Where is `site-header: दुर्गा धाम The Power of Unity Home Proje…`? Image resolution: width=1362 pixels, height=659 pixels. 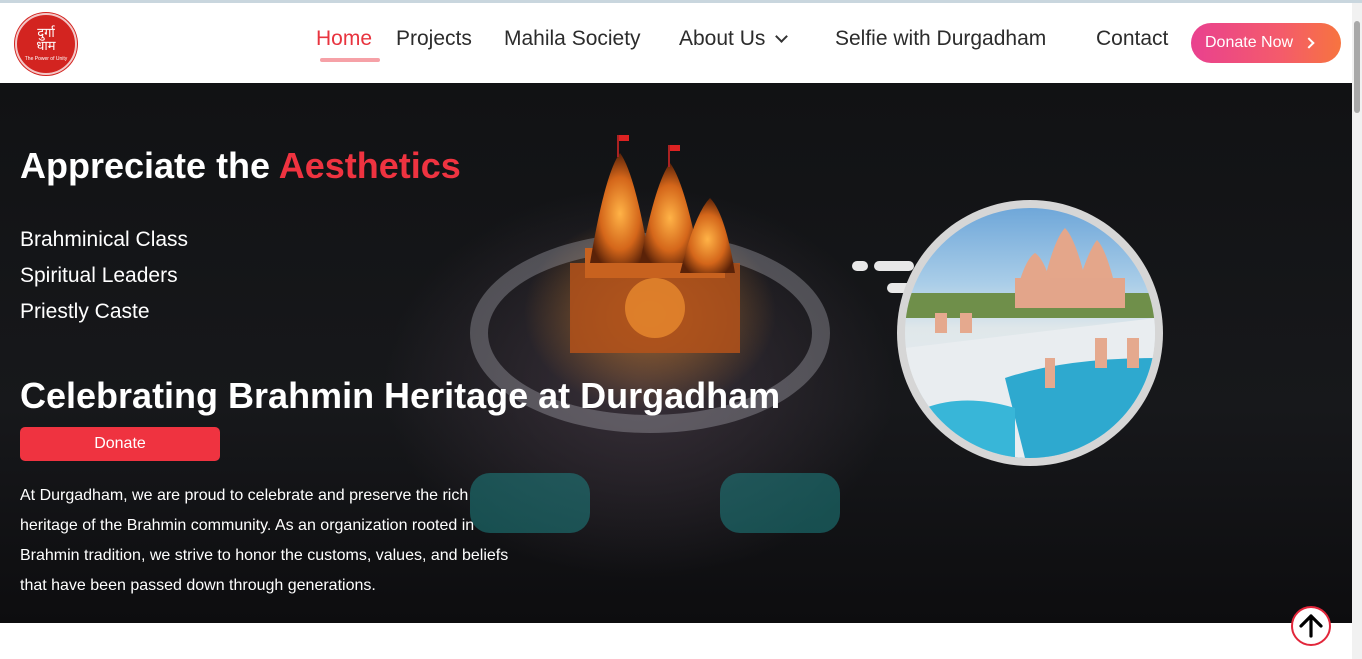
site-header: दुर्गा धाम The Power of Unity Home Proje… is located at coordinates (676, 43).